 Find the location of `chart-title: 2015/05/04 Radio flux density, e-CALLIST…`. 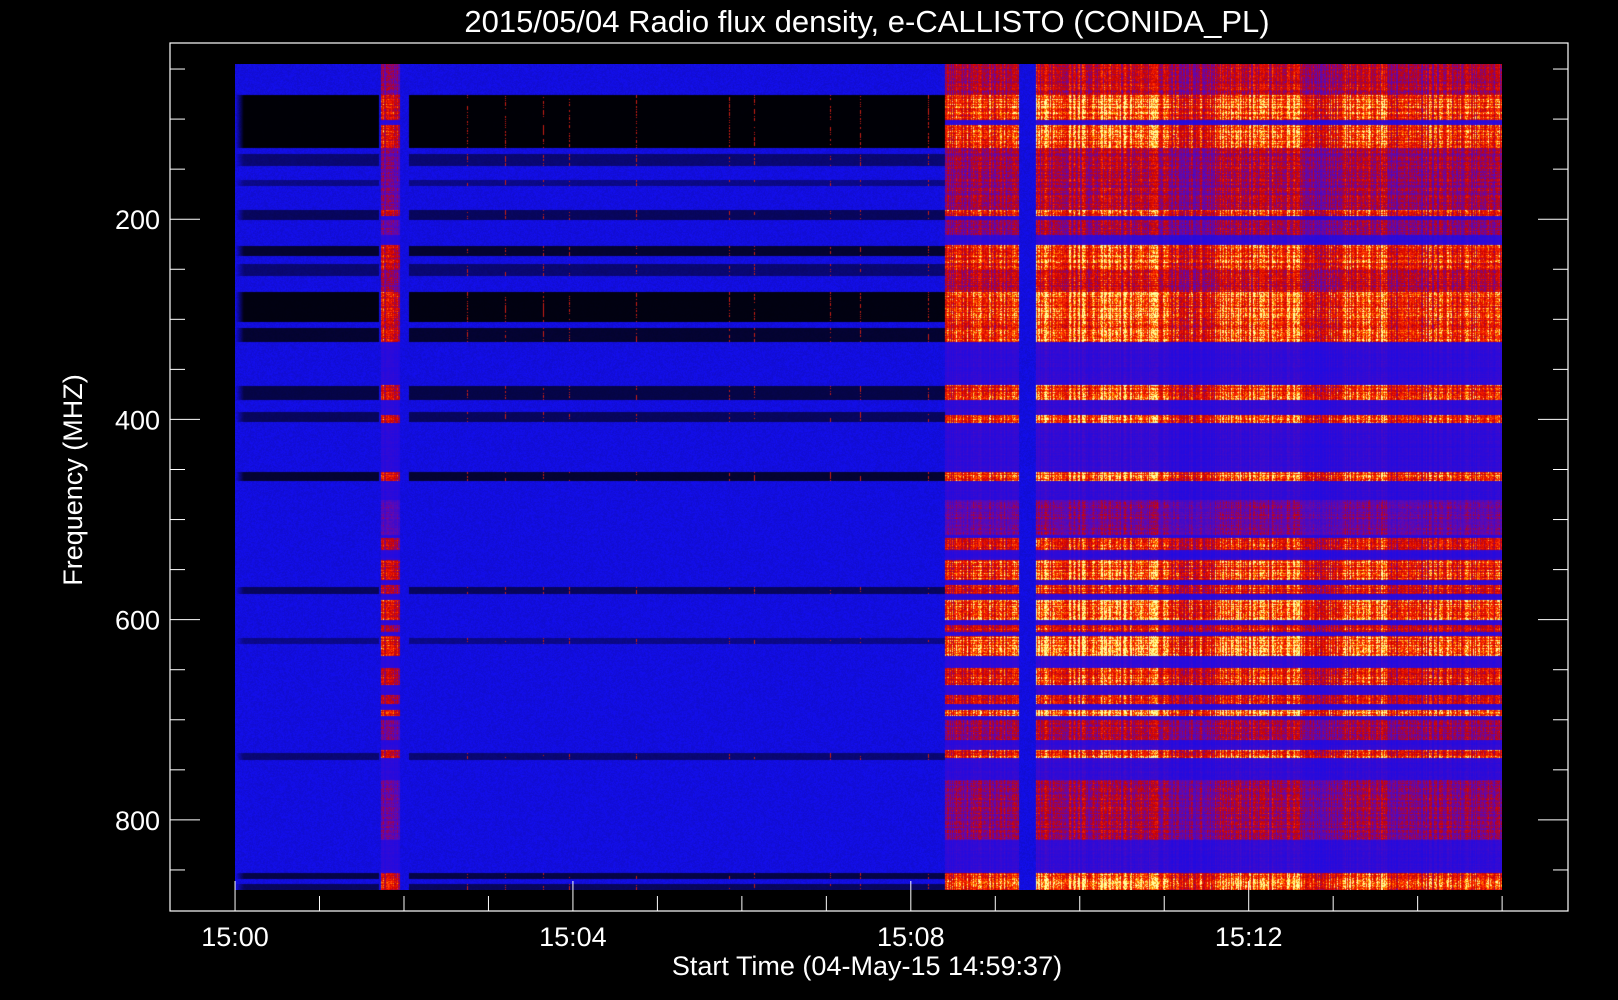

chart-title: 2015/05/04 Radio flux density, e-CALLIST… is located at coordinates (866, 21).